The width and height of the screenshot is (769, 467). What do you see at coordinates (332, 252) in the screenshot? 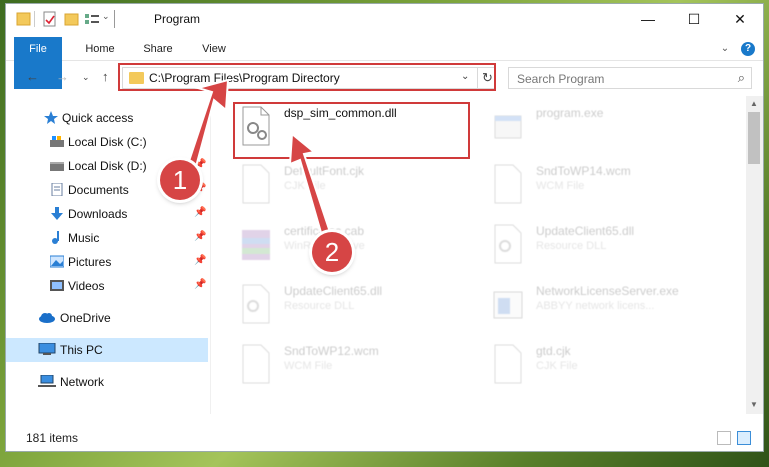
I see `callout-2: 2` at bounding box center [332, 252].